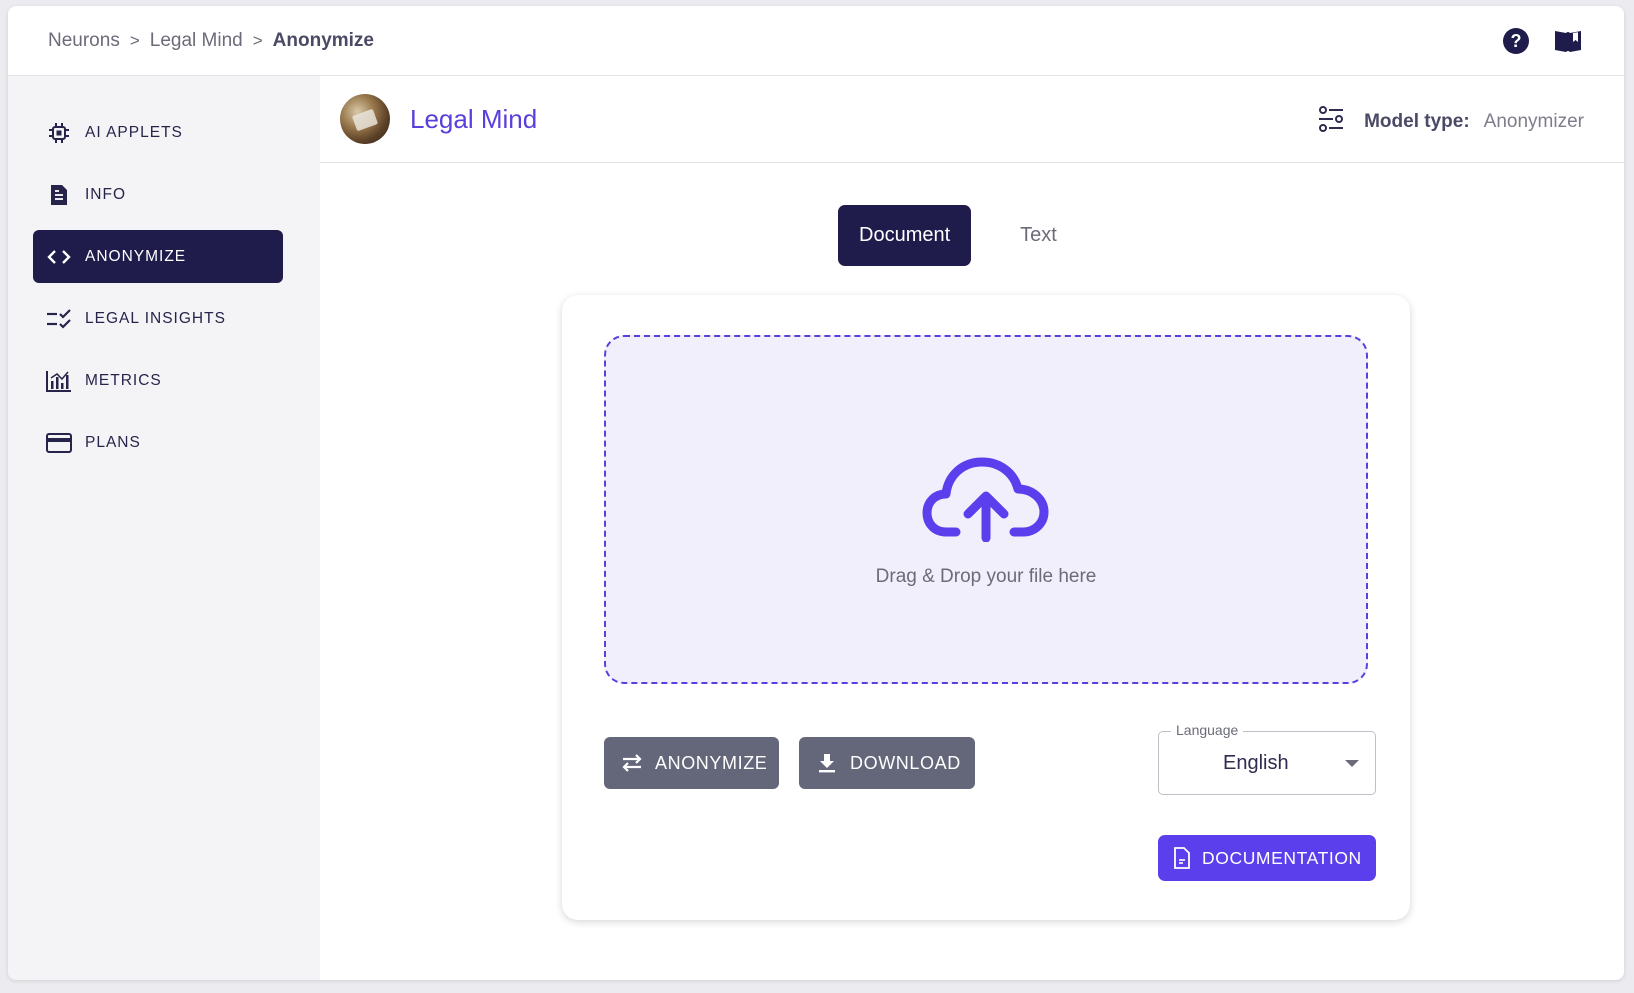 The width and height of the screenshot is (1634, 993). Describe the element at coordinates (905, 762) in the screenshot. I see `download-button-label: DOWNLOAD` at that location.